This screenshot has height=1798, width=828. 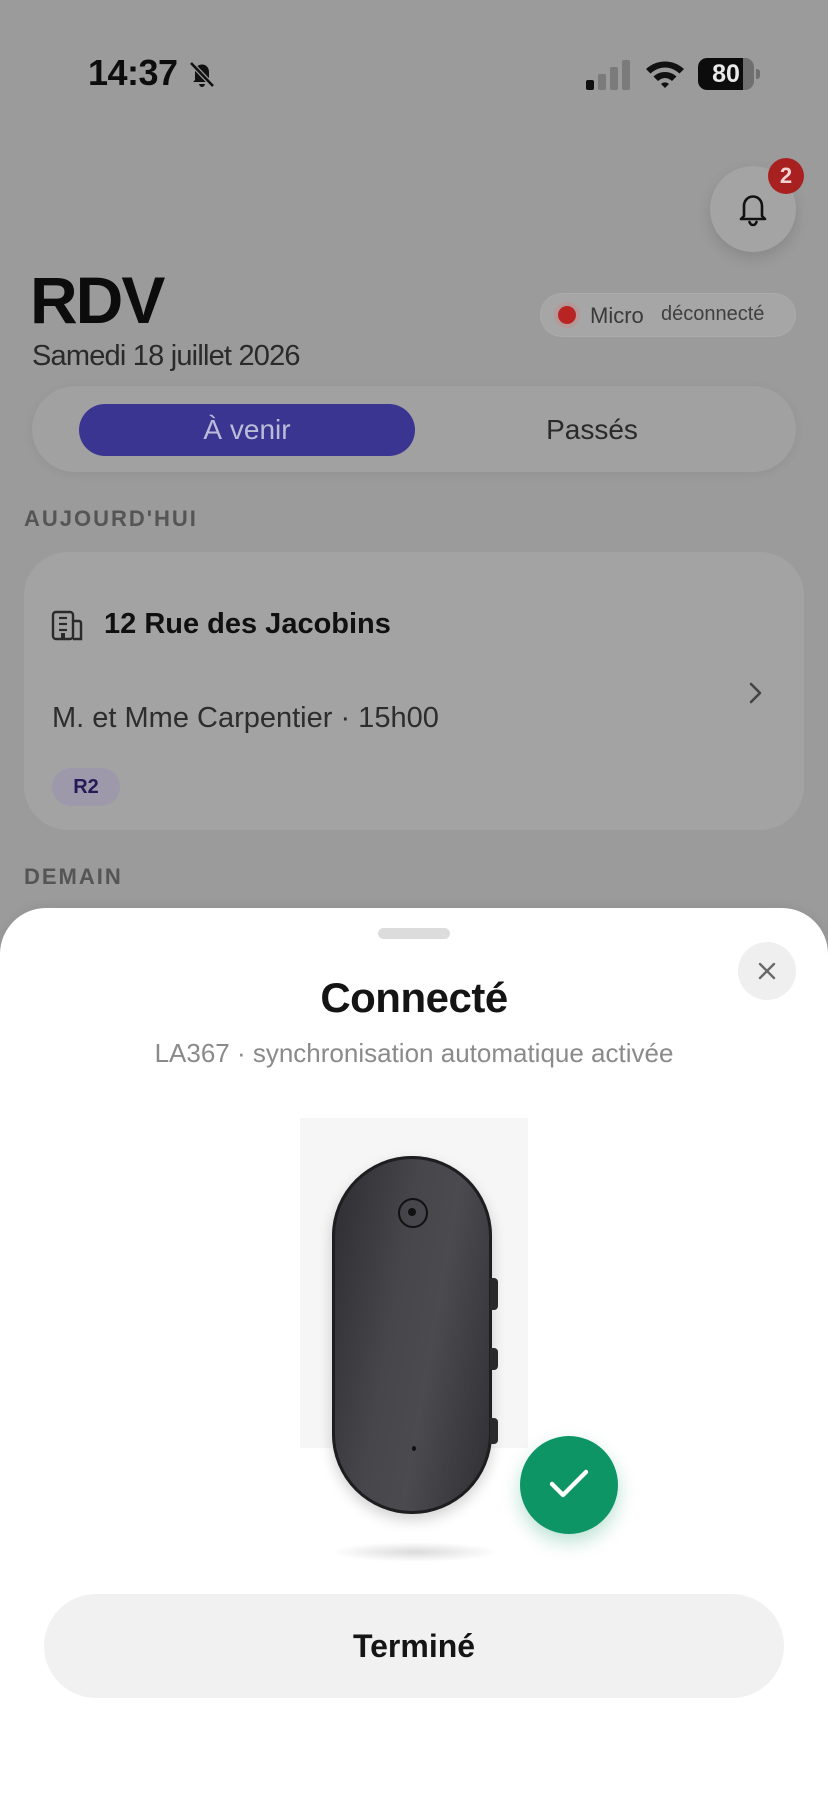 What do you see at coordinates (166, 356) in the screenshot?
I see `page-date: Samedi 18 juillet 2026` at bounding box center [166, 356].